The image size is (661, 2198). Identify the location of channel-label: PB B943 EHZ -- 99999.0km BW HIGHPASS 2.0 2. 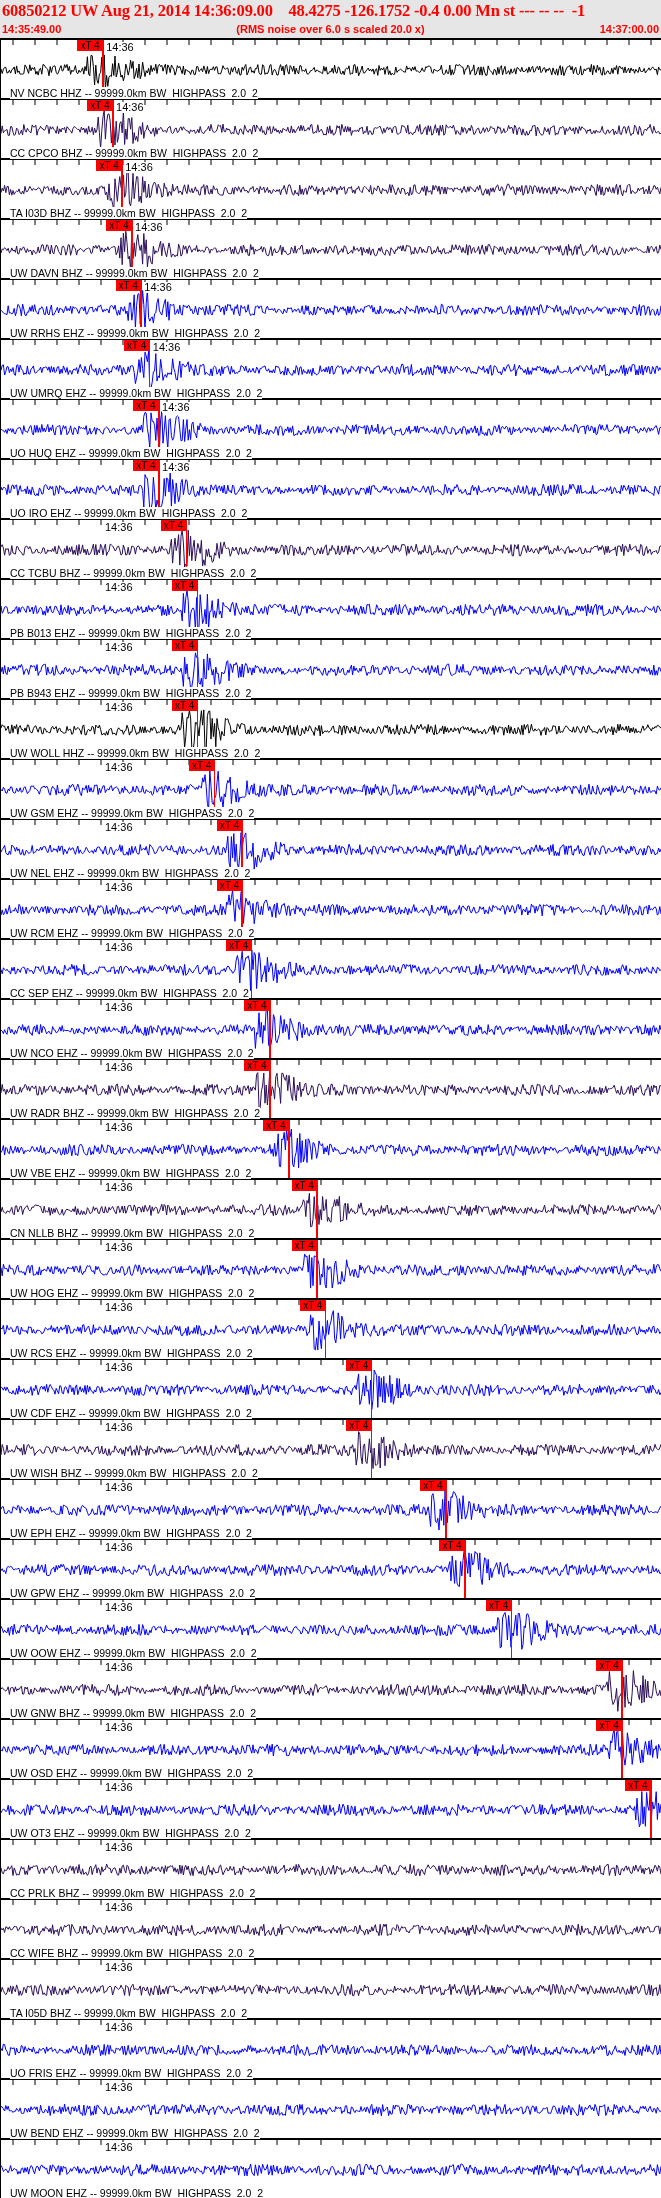
(131, 693).